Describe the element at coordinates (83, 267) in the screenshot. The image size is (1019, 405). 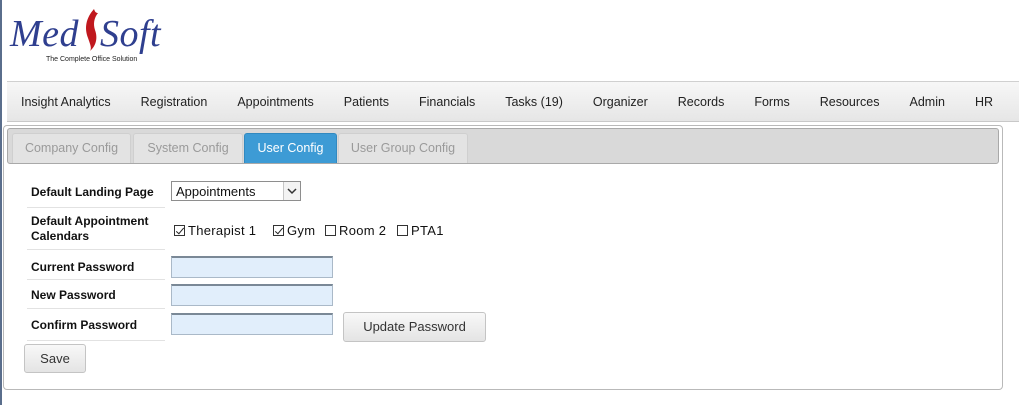
I see `current-password-label: Current Password` at that location.